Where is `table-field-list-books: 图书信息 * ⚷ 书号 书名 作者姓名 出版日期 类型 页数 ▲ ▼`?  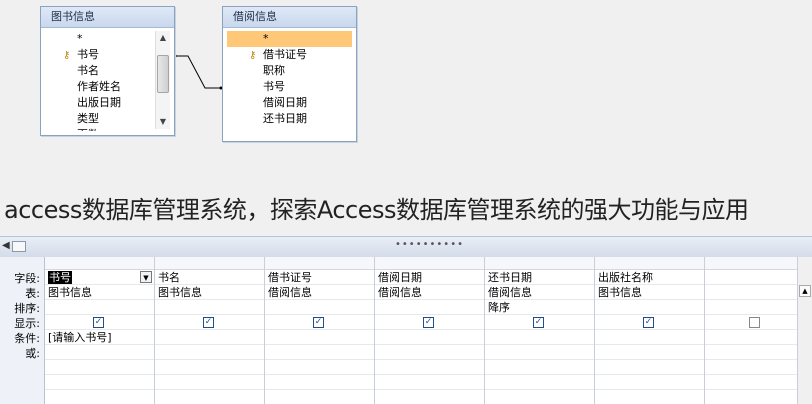
table-field-list-books: 图书信息 * ⚷ 书号 书名 作者姓名 出版日期 类型 页数 ▲ ▼ is located at coordinates (107, 71).